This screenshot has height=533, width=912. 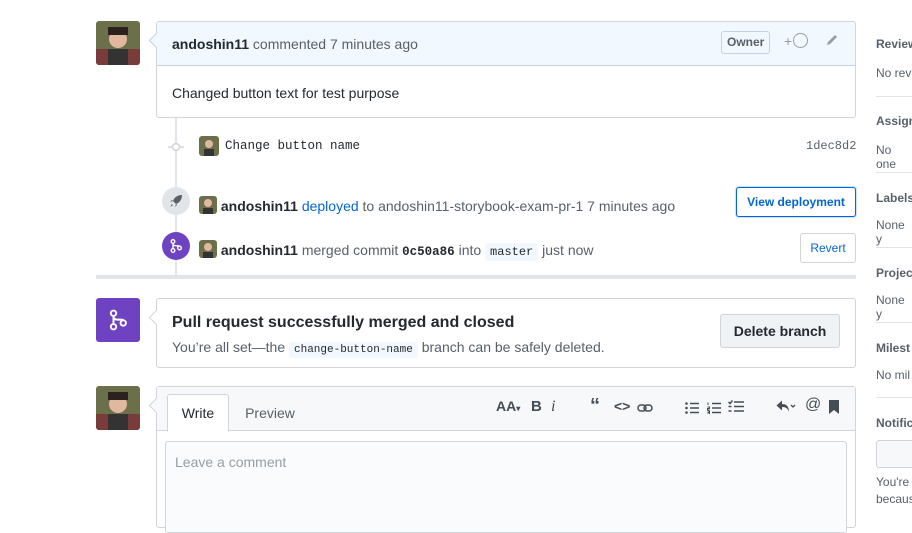 What do you see at coordinates (335, 44) in the screenshot?
I see `comment-meta: commented 7 minutes ago` at bounding box center [335, 44].